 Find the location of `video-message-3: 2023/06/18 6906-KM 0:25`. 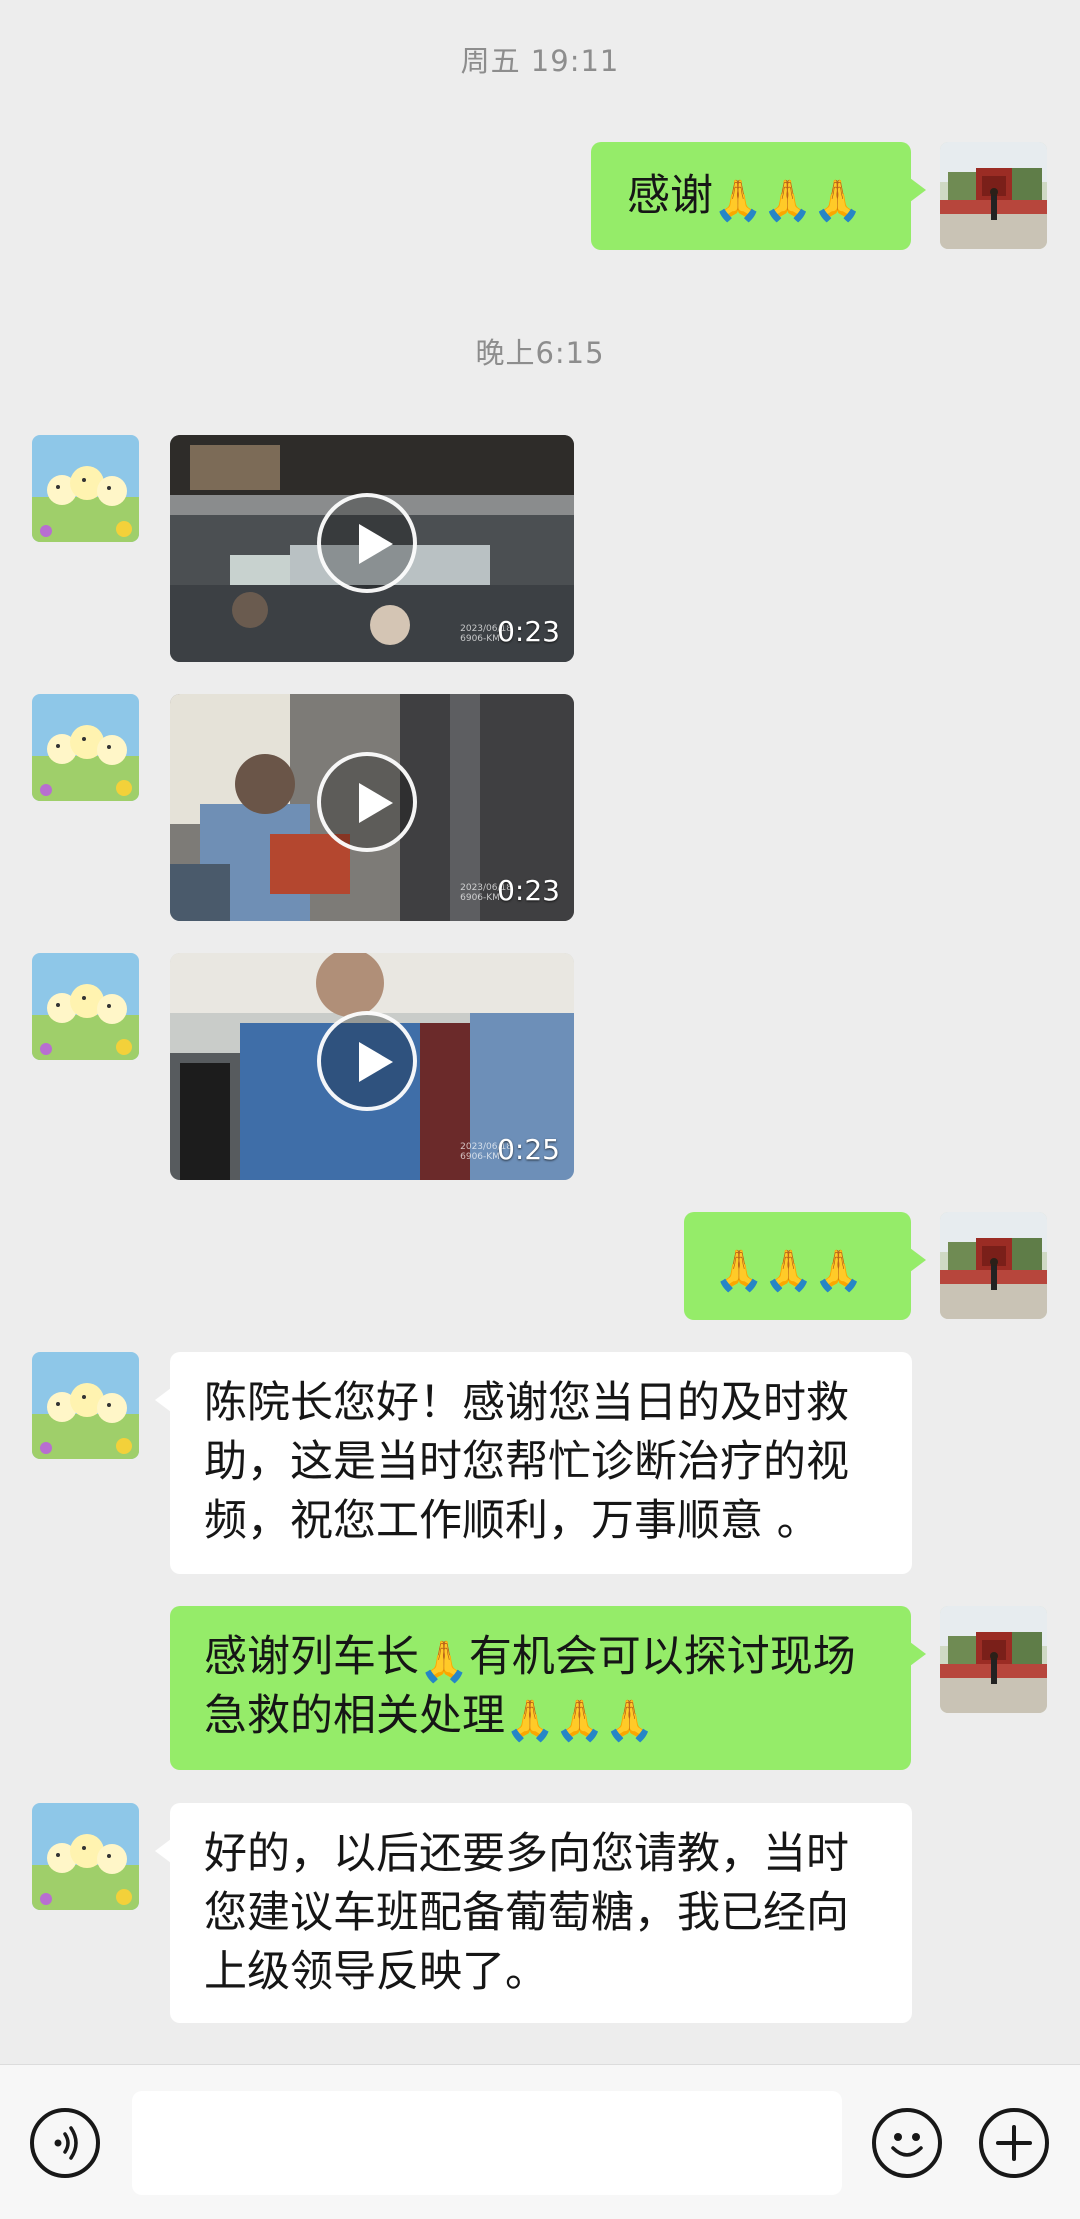

video-message-3: 2023/06/18 6906-KM 0:25 is located at coordinates (372, 1066).